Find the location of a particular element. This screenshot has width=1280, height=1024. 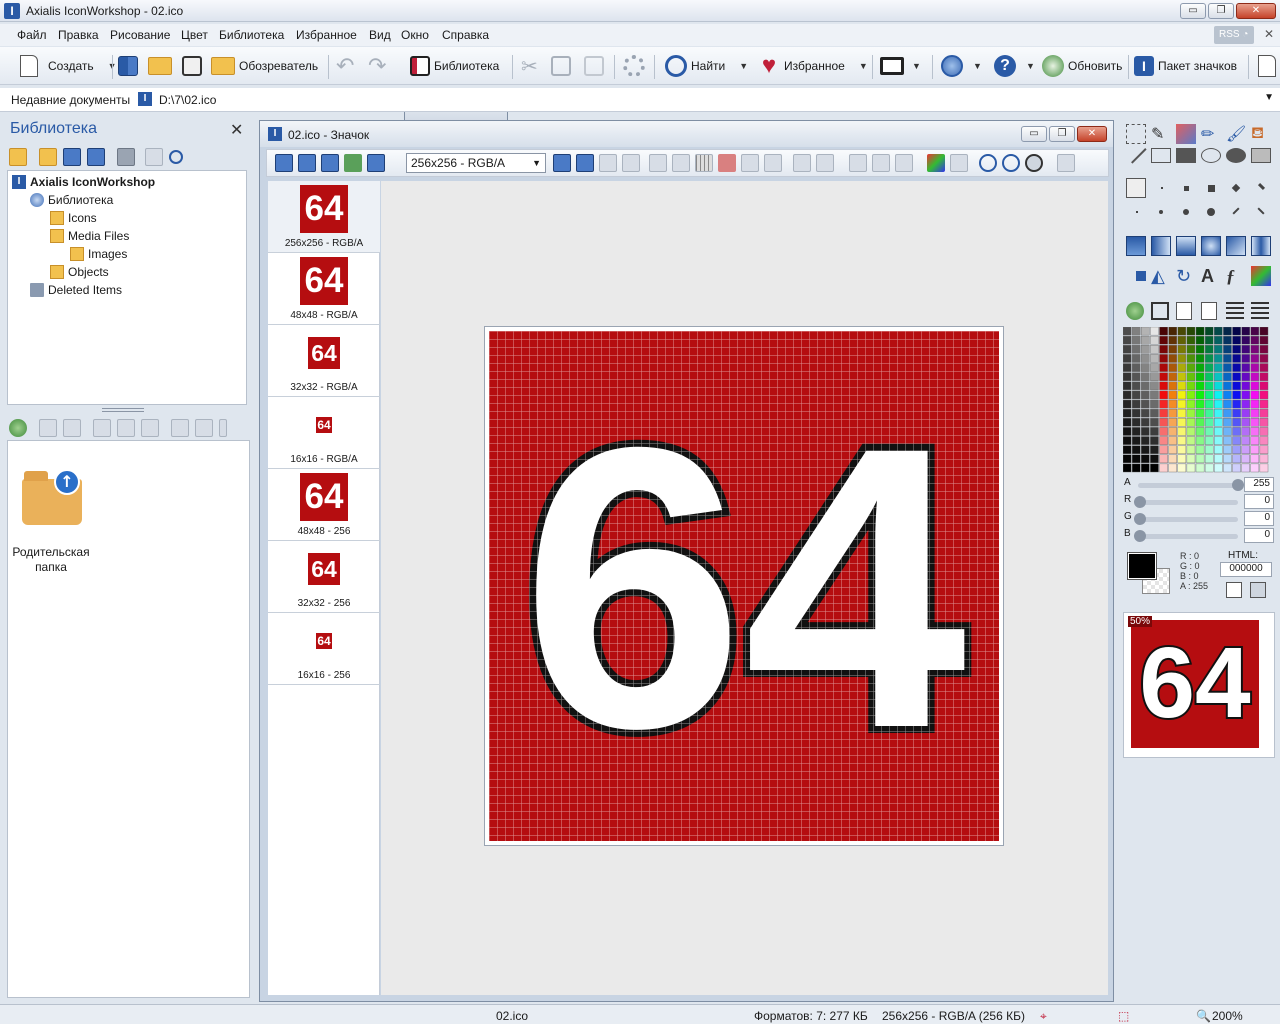

palette-new-icon is located at coordinates (1184, 311).